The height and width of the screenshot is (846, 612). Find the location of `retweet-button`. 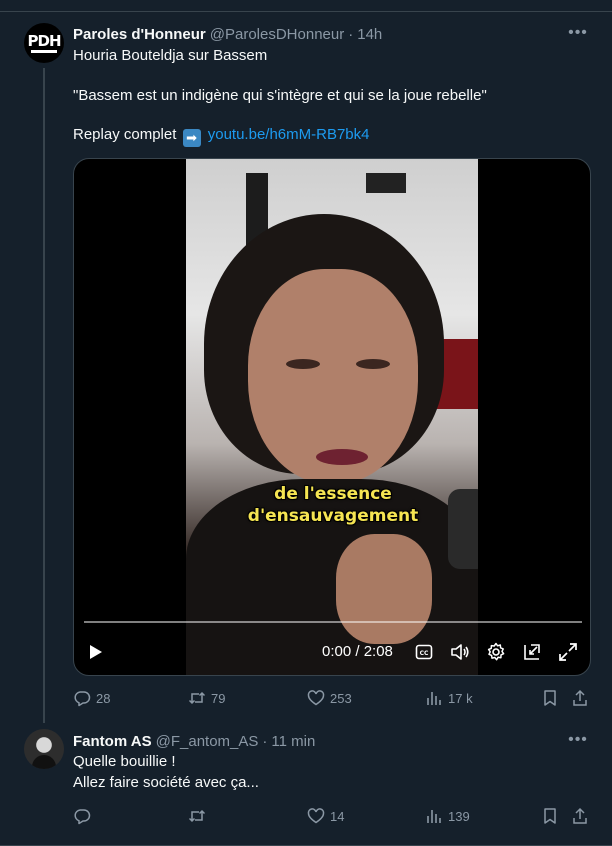

retweet-button is located at coordinates (199, 816).